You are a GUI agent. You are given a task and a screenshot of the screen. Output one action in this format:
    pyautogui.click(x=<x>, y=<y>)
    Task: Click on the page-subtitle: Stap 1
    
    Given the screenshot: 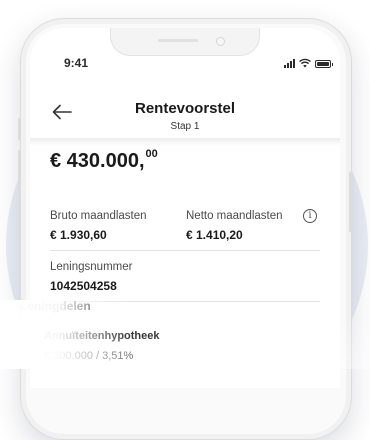 What is the action you would take?
    pyautogui.click(x=185, y=126)
    